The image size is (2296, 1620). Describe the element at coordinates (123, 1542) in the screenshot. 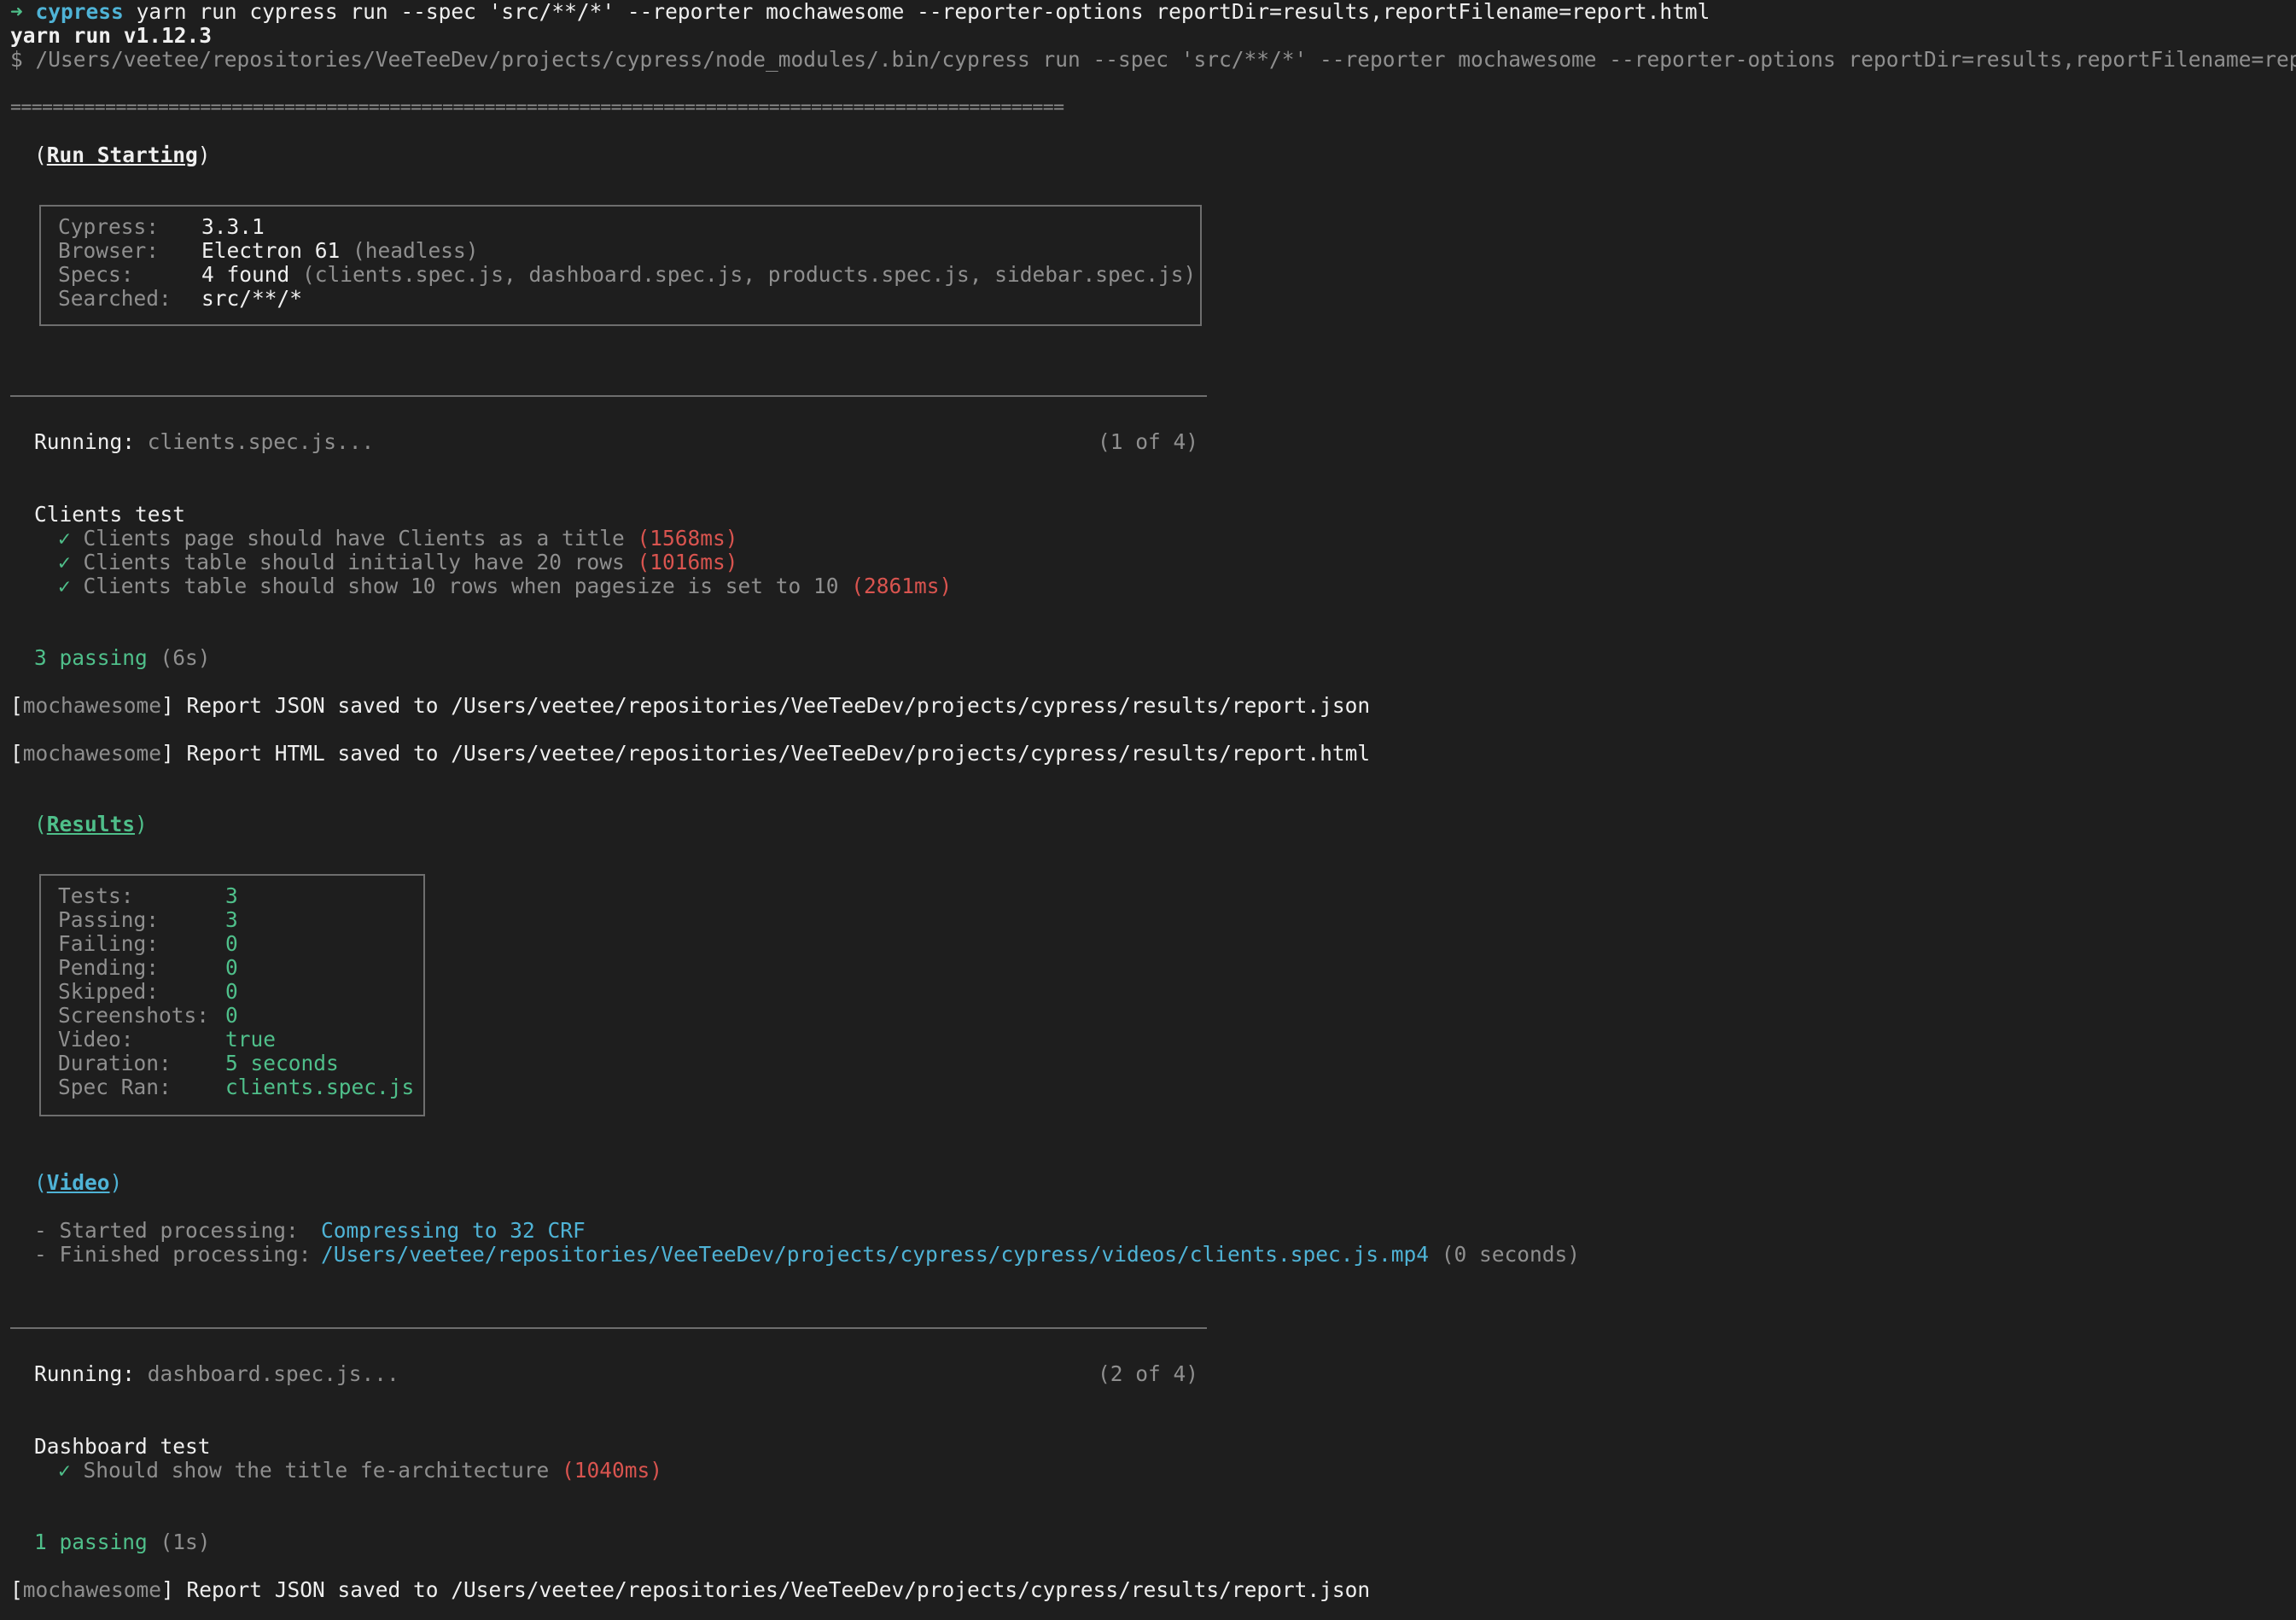

I see `passing-summary: 1 passing (1s)` at that location.